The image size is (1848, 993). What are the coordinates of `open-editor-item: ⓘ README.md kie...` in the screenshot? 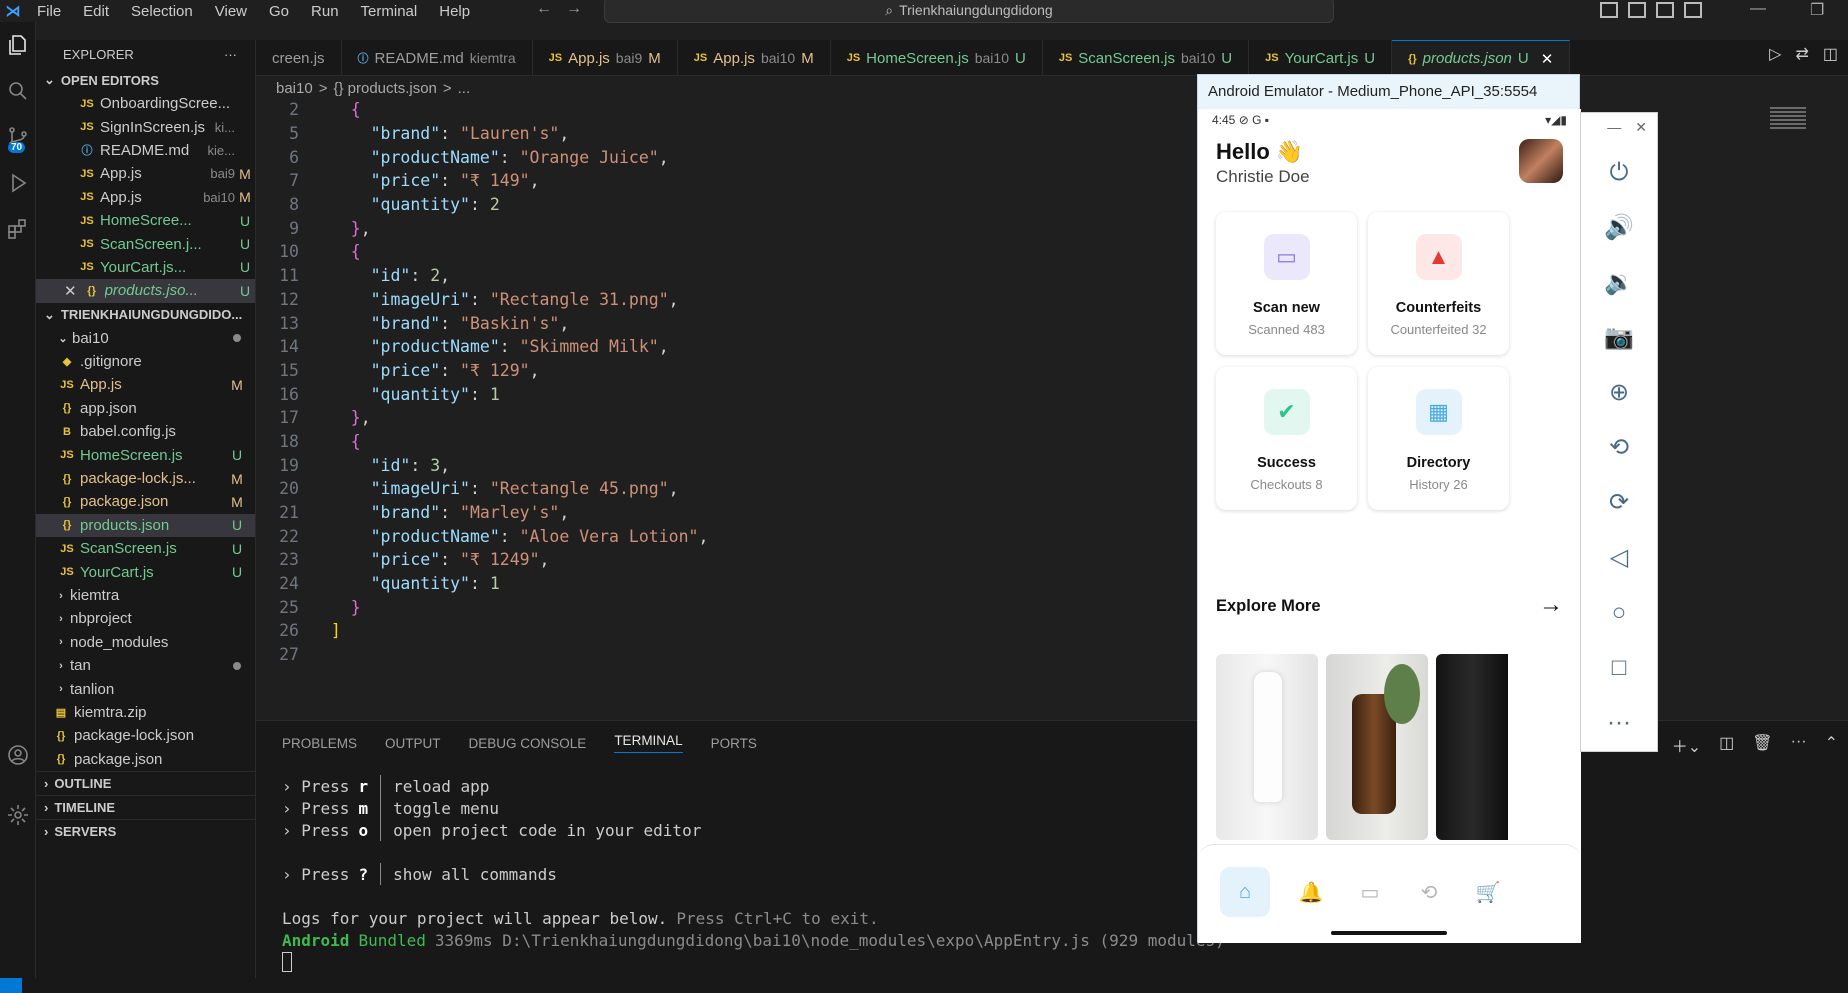 It's located at (145, 150).